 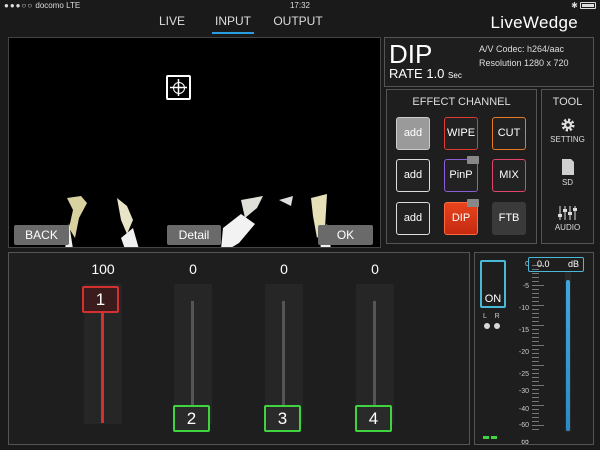 I want to click on scale-tick-label: -10, so click(x=523, y=308).